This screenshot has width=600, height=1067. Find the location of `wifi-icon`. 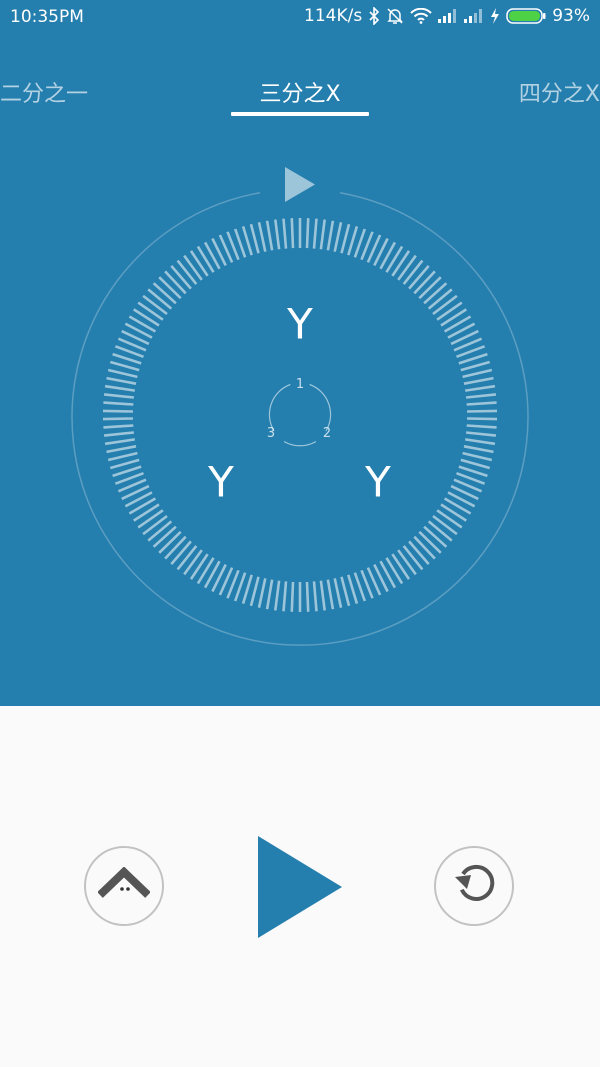

wifi-icon is located at coordinates (421, 16).